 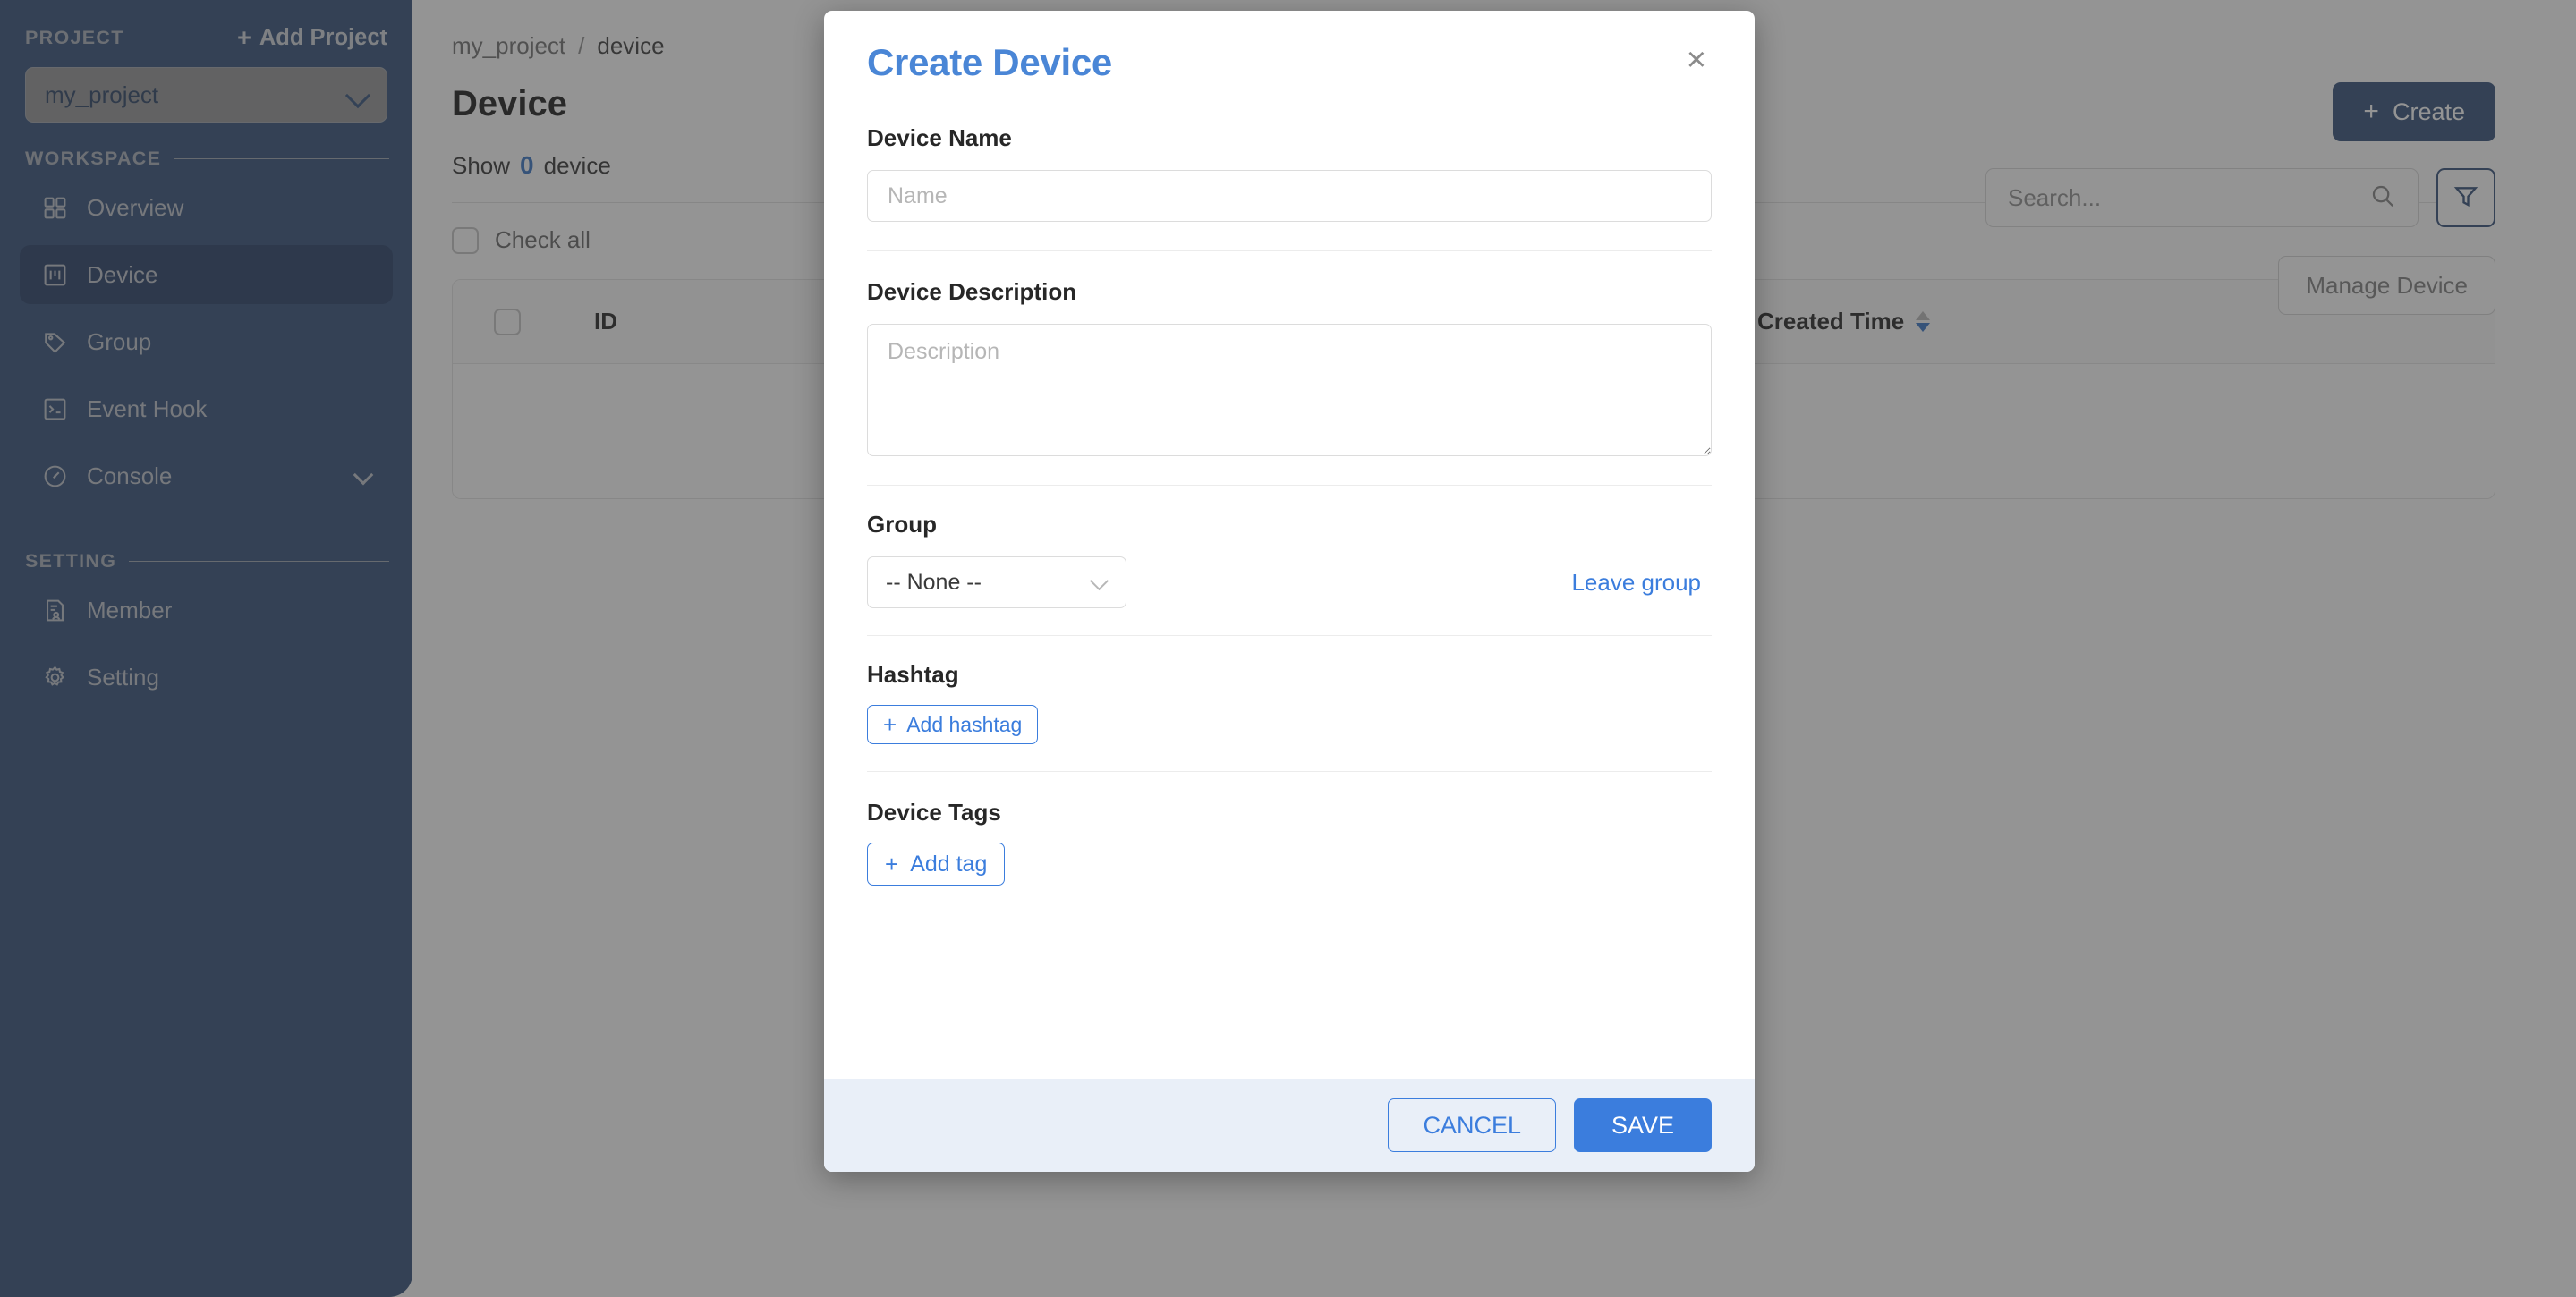 What do you see at coordinates (1289, 1125) in the screenshot?
I see `modal-footer: CANCEL SAVE` at bounding box center [1289, 1125].